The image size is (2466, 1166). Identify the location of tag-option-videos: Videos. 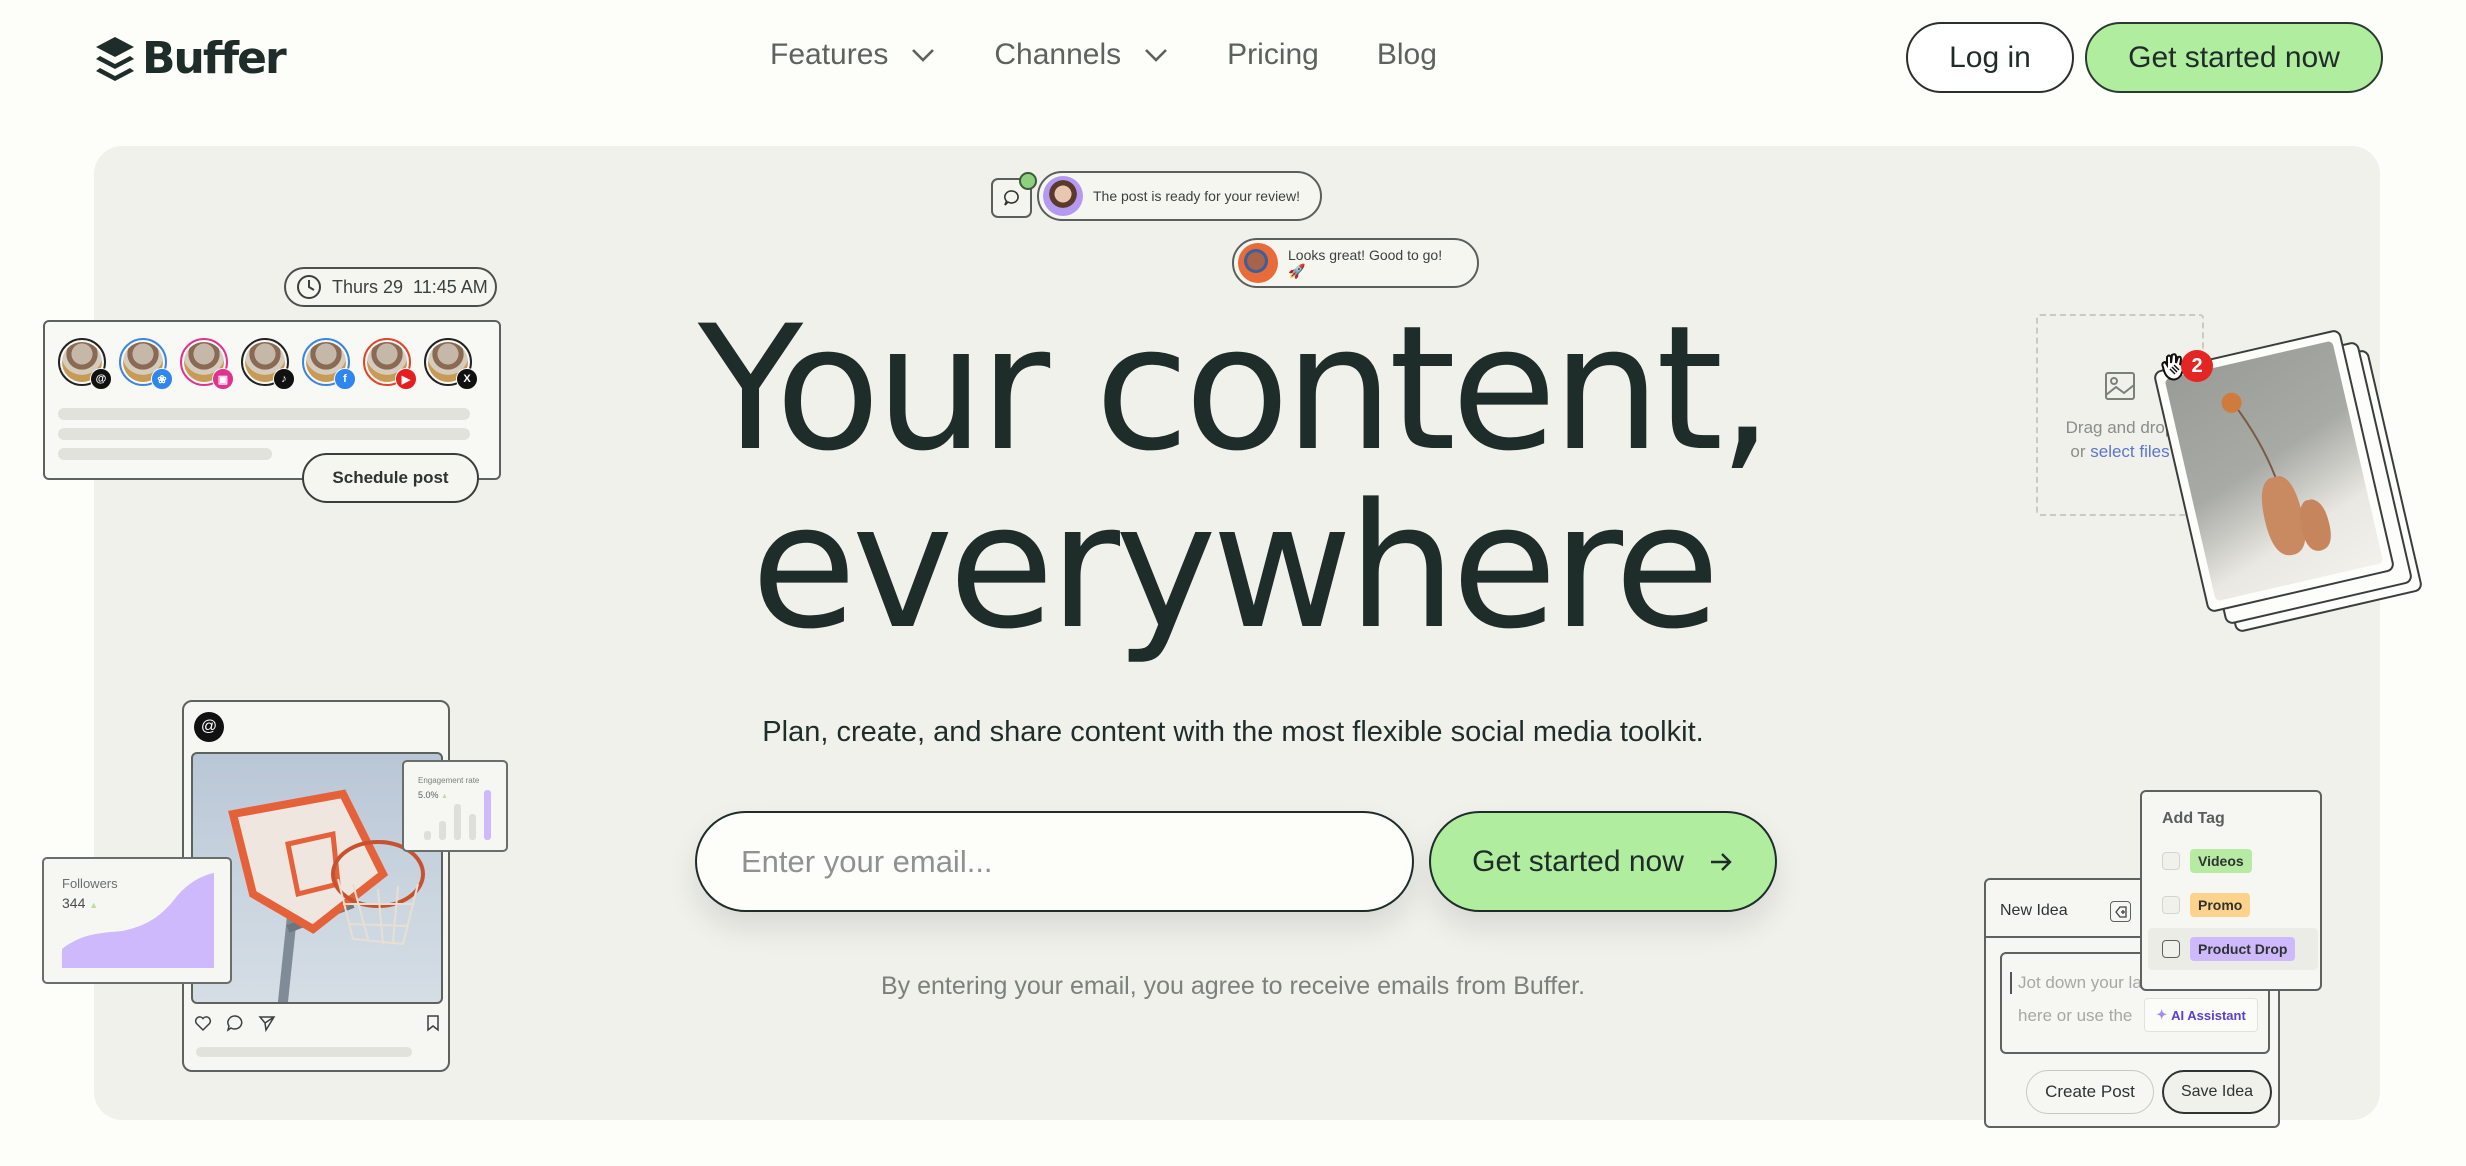
(2233, 861).